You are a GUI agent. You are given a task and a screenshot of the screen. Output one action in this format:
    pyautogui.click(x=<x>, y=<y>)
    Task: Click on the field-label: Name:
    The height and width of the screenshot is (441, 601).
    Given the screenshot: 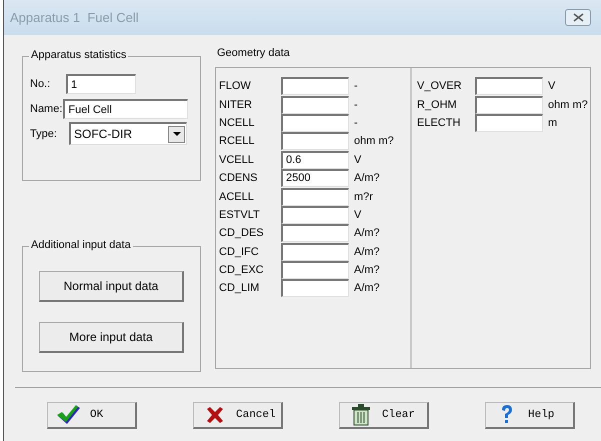 What is the action you would take?
    pyautogui.click(x=46, y=108)
    